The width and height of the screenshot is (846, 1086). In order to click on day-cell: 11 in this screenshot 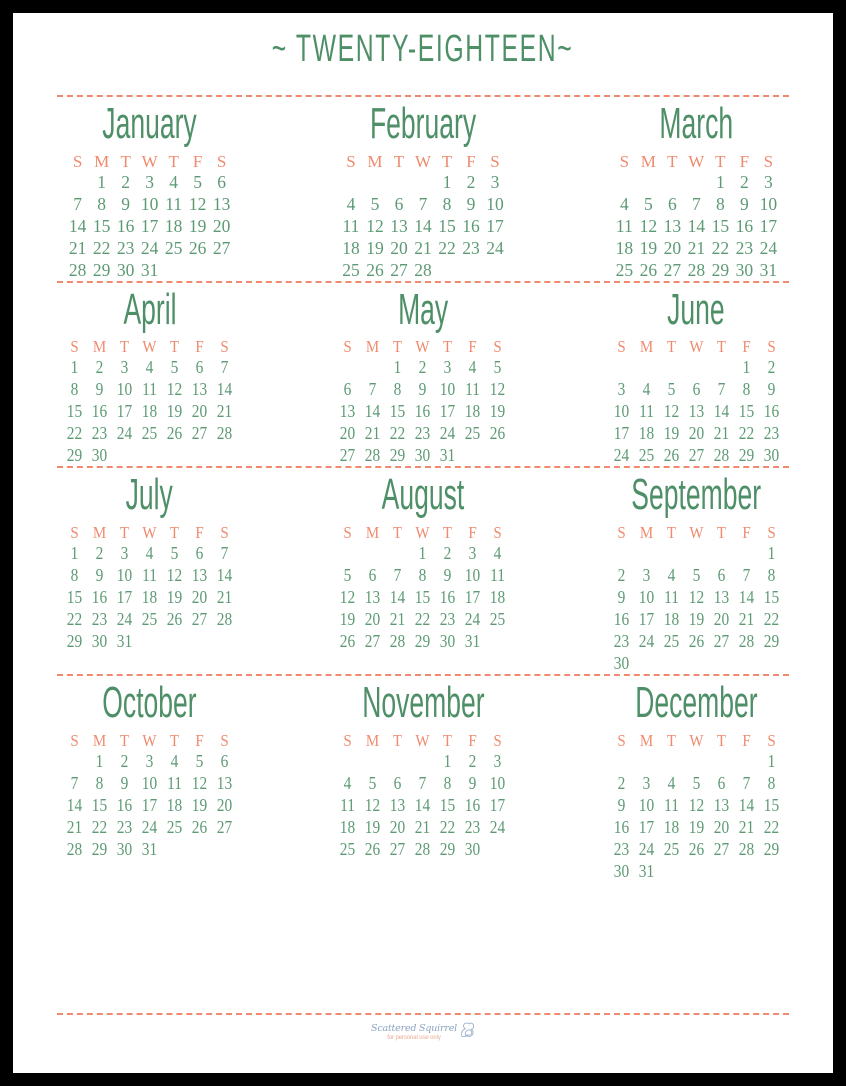, I will do `click(175, 783)`.